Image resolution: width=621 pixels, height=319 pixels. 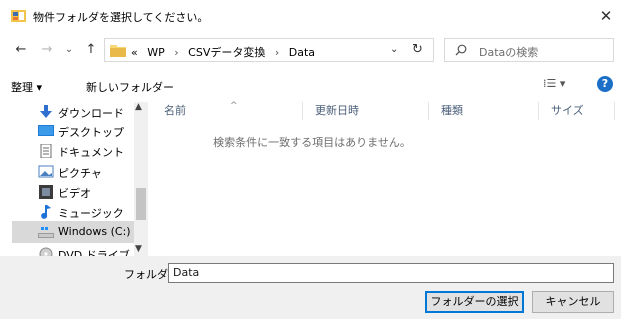 I want to click on drive-icon, so click(x=46, y=232).